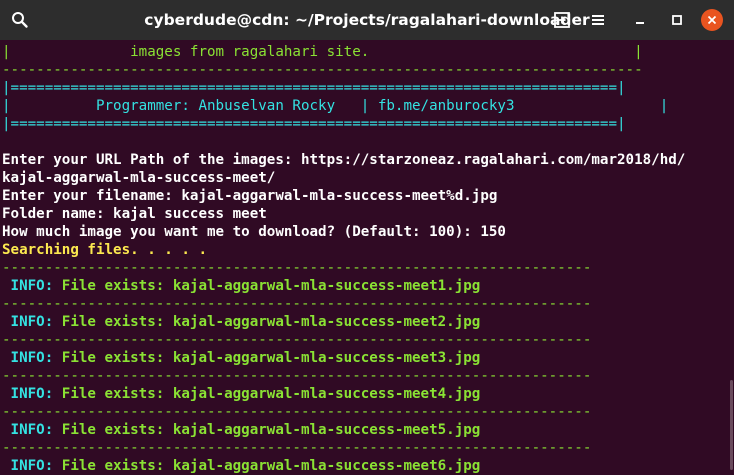 The width and height of the screenshot is (734, 475). What do you see at coordinates (640, 23) in the screenshot?
I see `minimize-icon` at bounding box center [640, 23].